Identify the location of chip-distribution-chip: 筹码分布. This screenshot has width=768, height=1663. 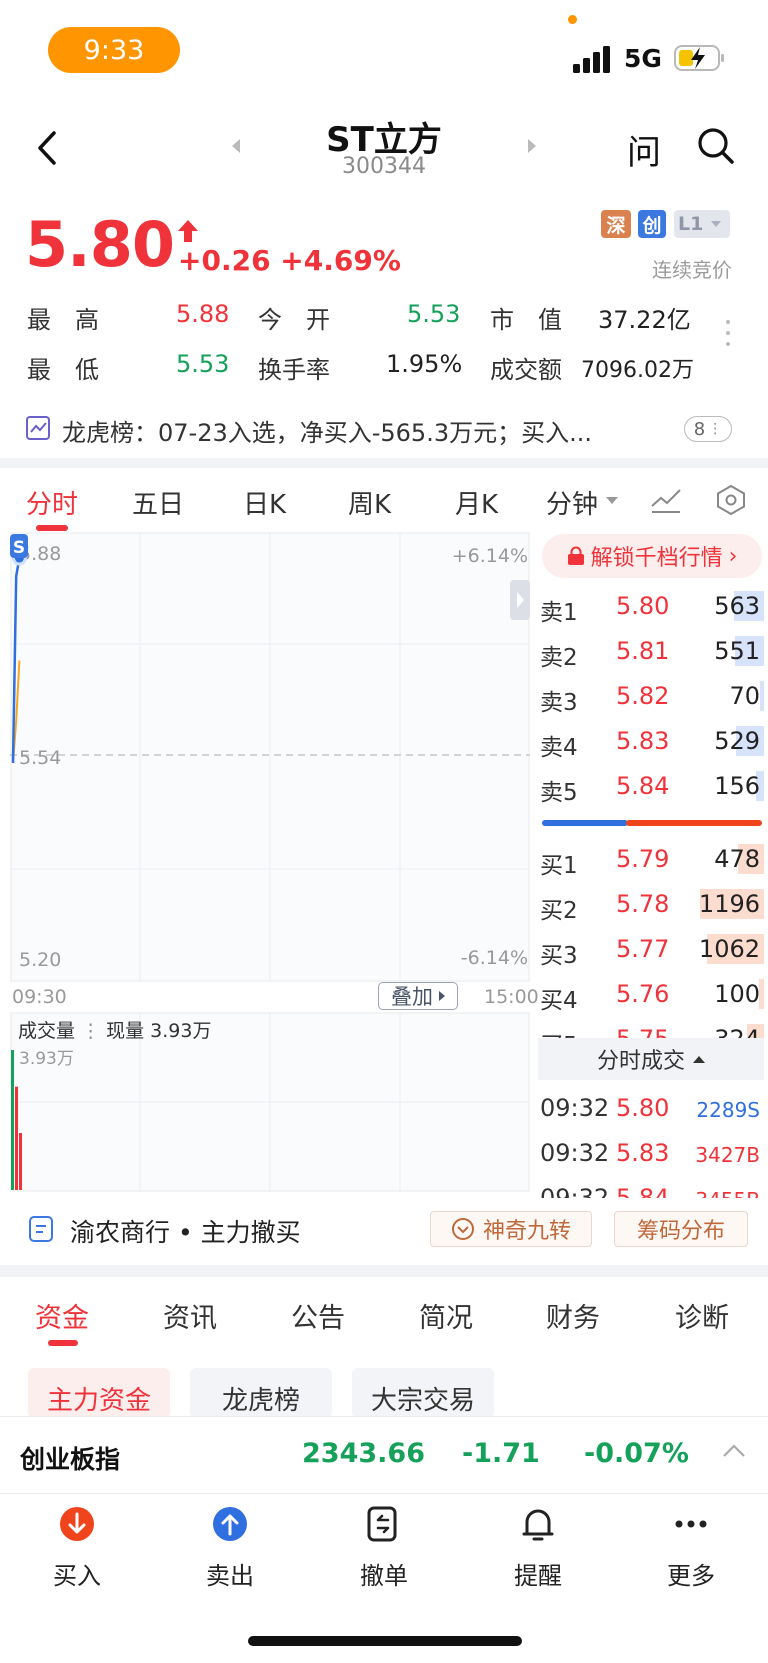
(681, 1229).